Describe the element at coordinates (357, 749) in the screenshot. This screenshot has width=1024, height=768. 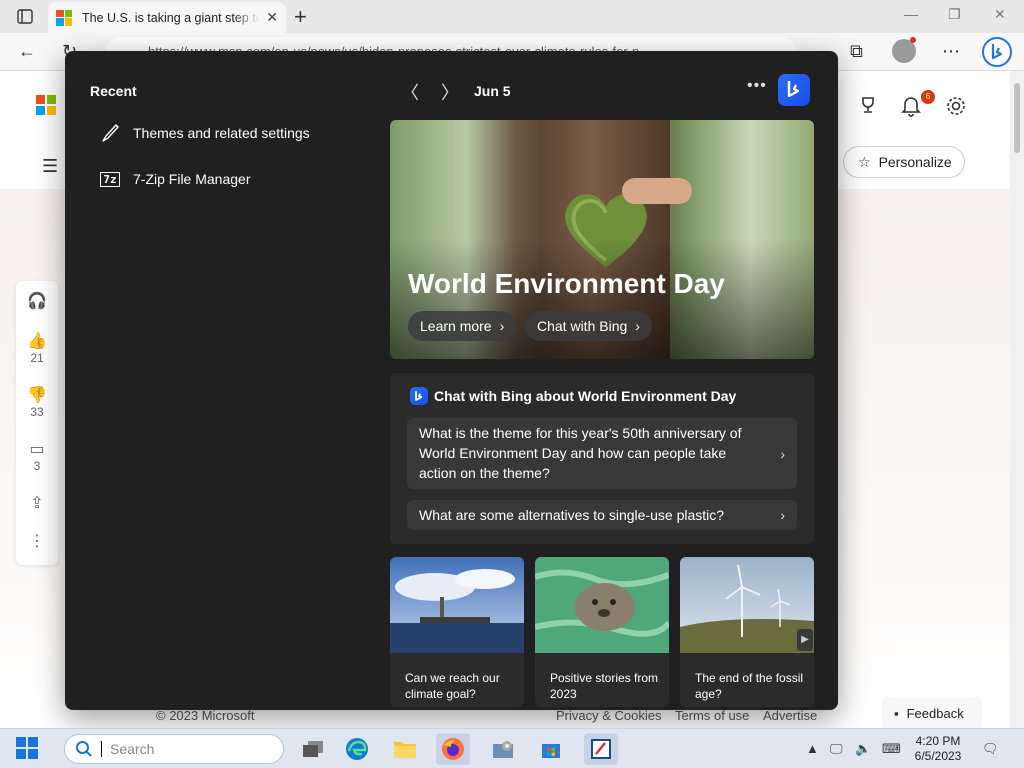
I see `edge-browser-icon` at that location.